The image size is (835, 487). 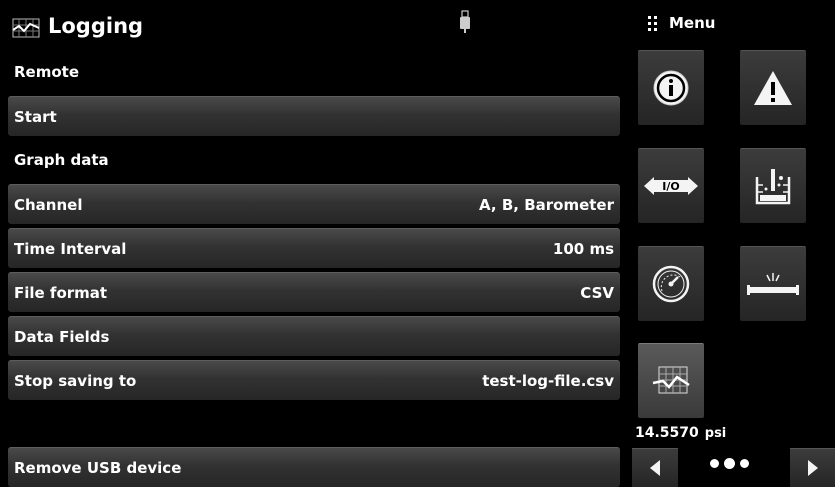 What do you see at coordinates (314, 116) in the screenshot?
I see `start-button: Start` at bounding box center [314, 116].